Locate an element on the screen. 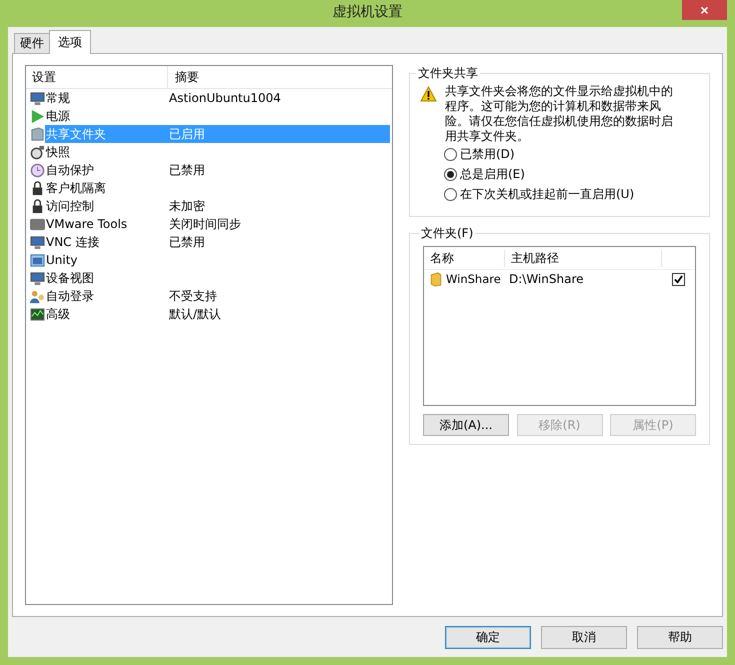 The height and width of the screenshot is (665, 735). clock-icon is located at coordinates (37, 170).